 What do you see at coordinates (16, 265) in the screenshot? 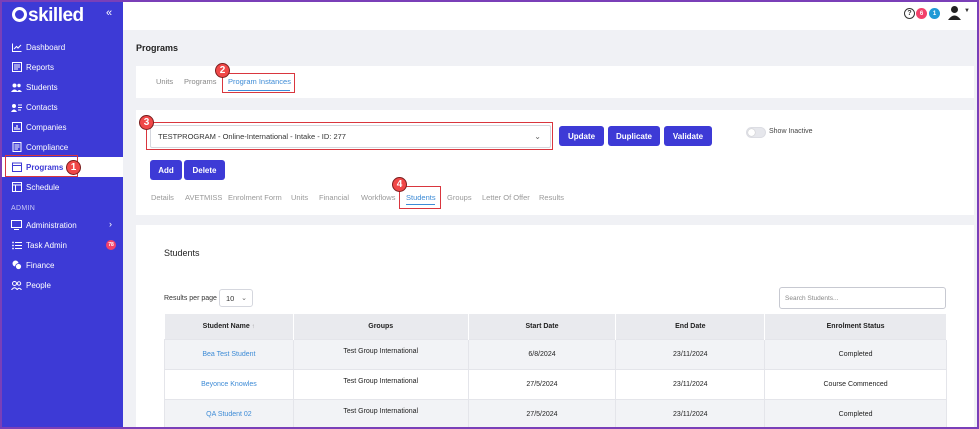
I see `coins-icon` at bounding box center [16, 265].